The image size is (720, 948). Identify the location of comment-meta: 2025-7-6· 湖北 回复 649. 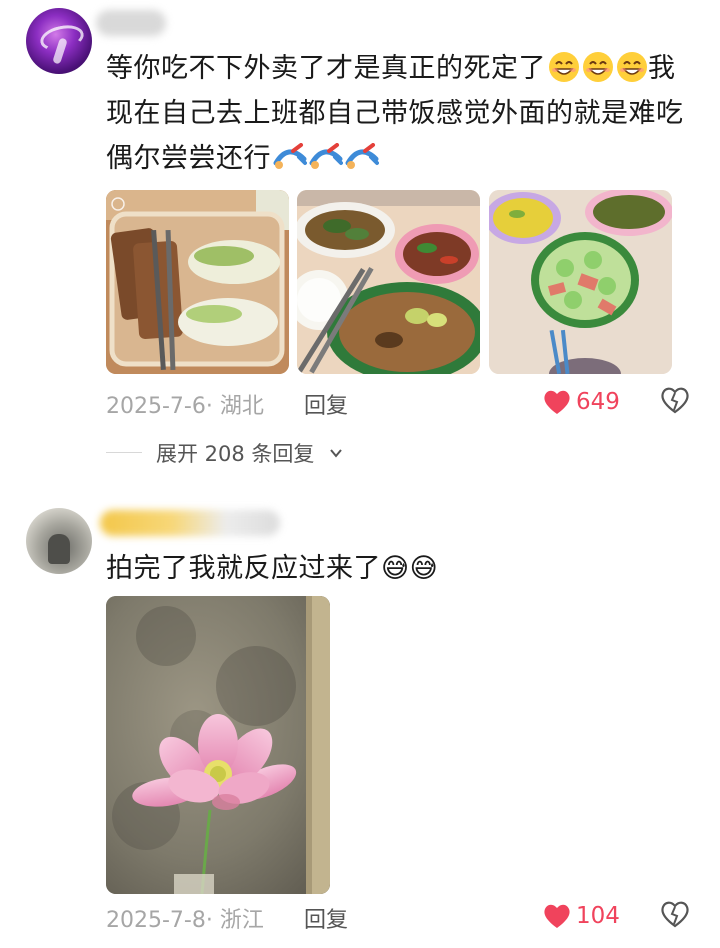
(401, 403).